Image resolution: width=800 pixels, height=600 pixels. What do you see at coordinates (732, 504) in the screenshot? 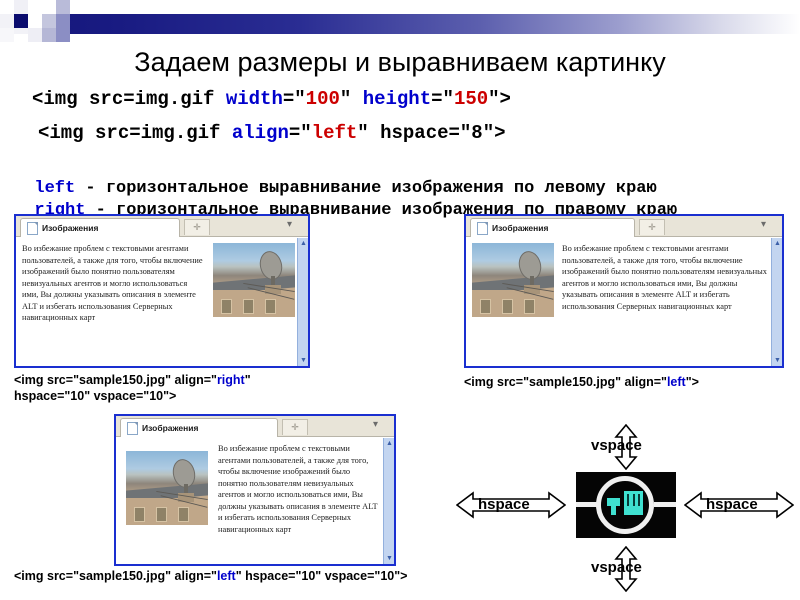
I see `hspace-label-right: hspace` at bounding box center [732, 504].